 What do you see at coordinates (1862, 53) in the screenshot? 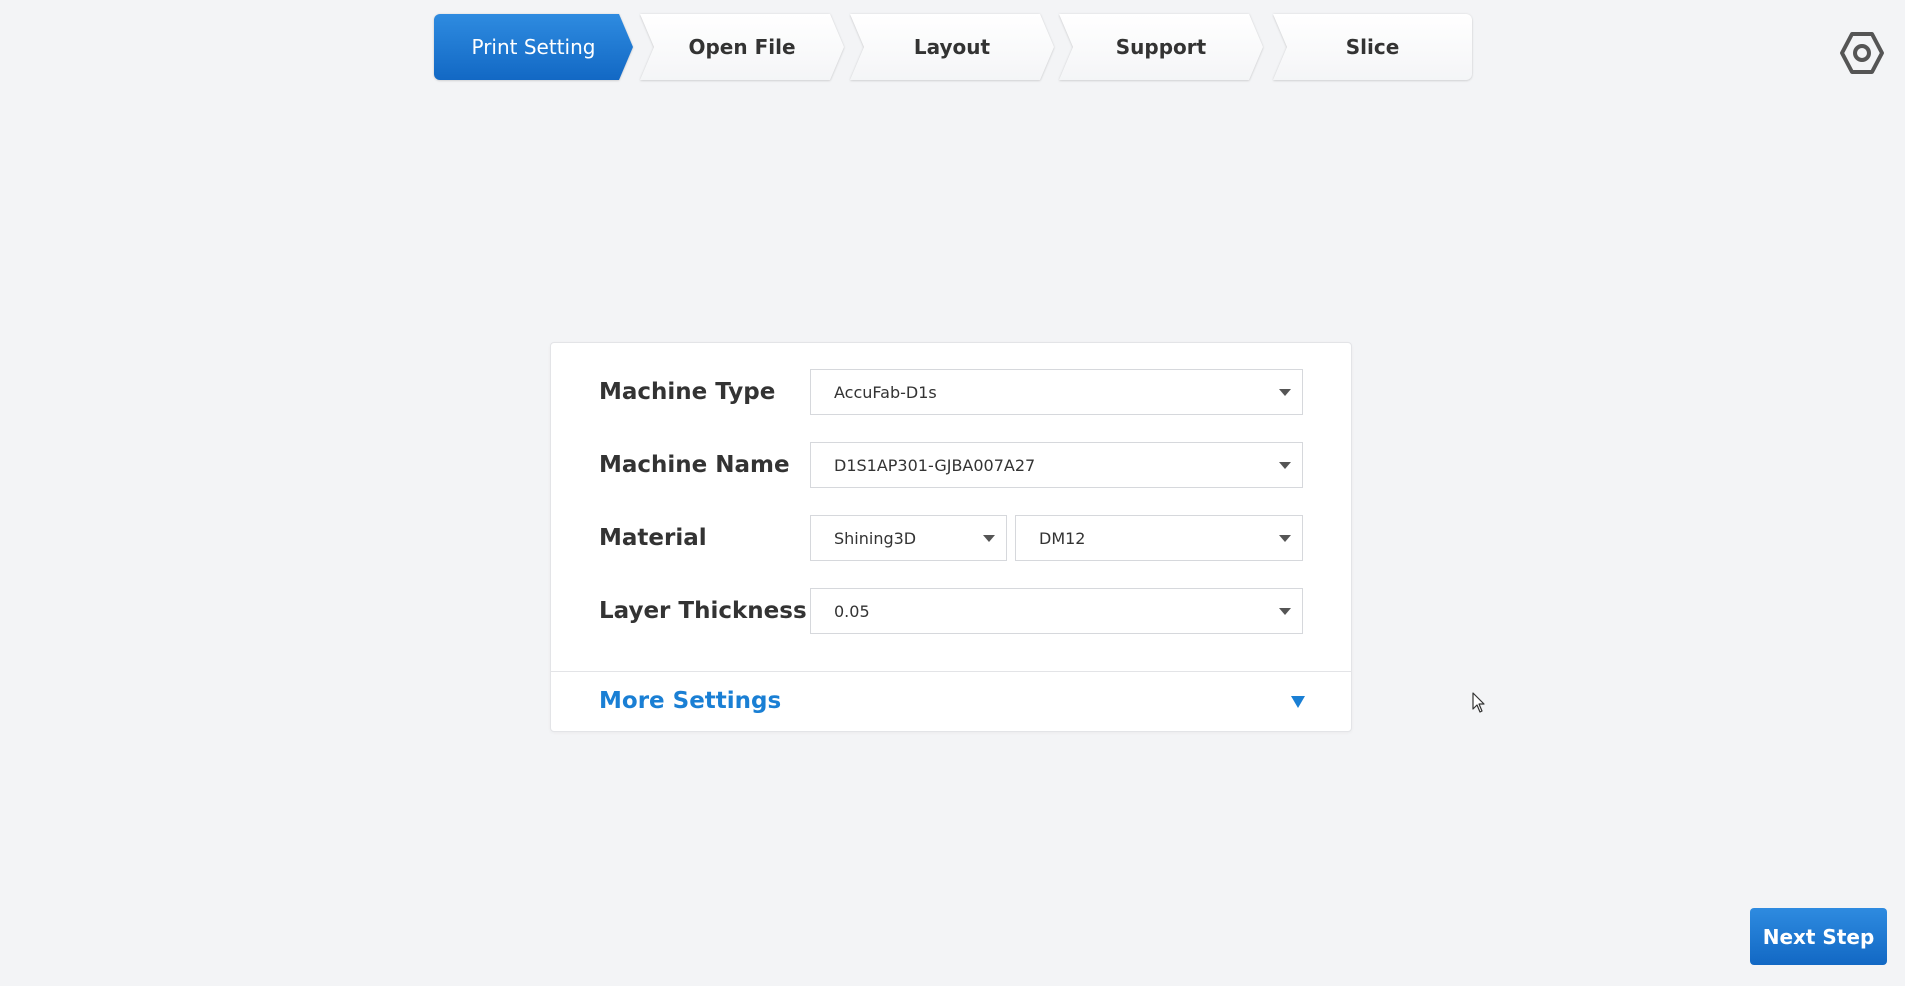
I see `gear-icon` at bounding box center [1862, 53].